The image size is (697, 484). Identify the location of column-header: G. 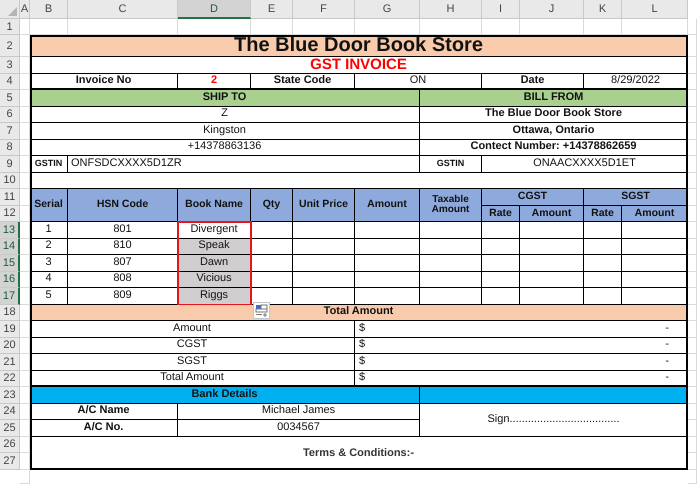
(387, 9).